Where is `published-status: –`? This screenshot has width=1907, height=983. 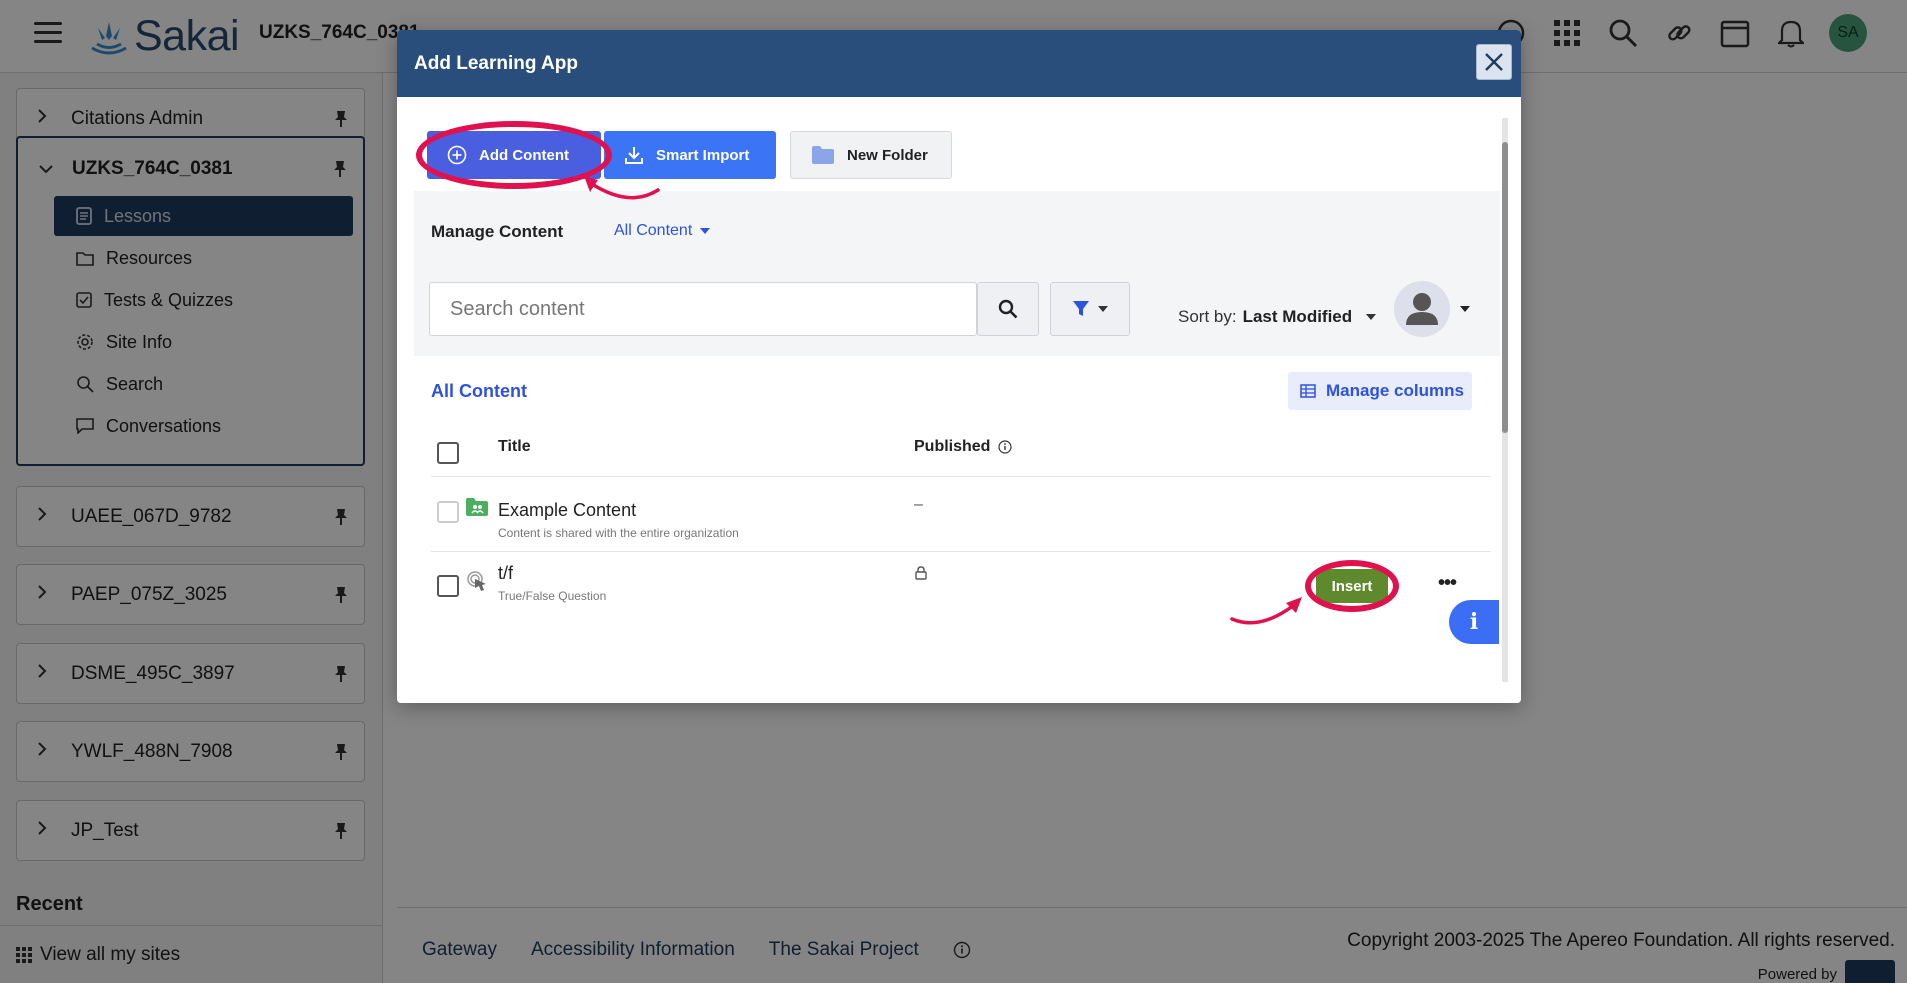
published-status: – is located at coordinates (918, 504).